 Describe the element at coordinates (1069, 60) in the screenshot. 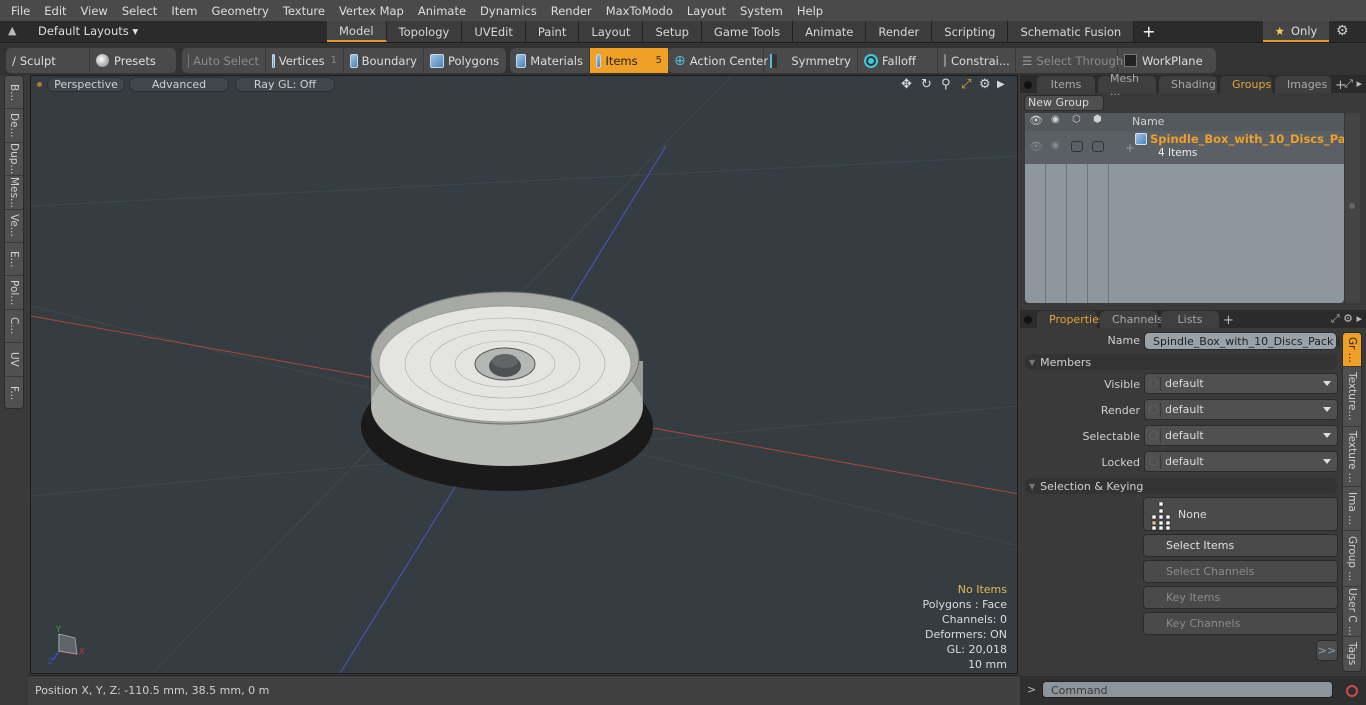

I see `select-through-button: ☰ Select Through` at that location.